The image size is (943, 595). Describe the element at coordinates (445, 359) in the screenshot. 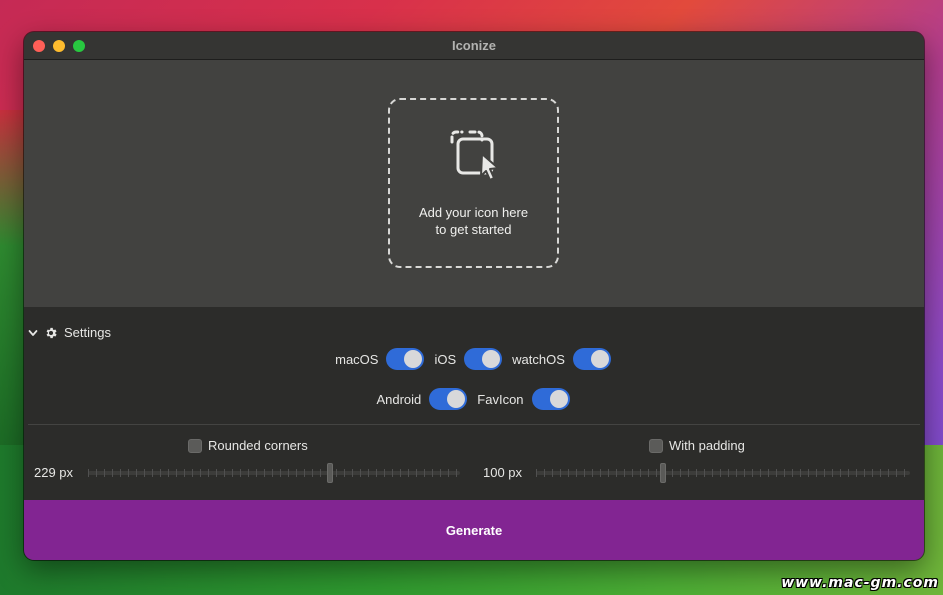

I see `ios-label: iOS` at that location.